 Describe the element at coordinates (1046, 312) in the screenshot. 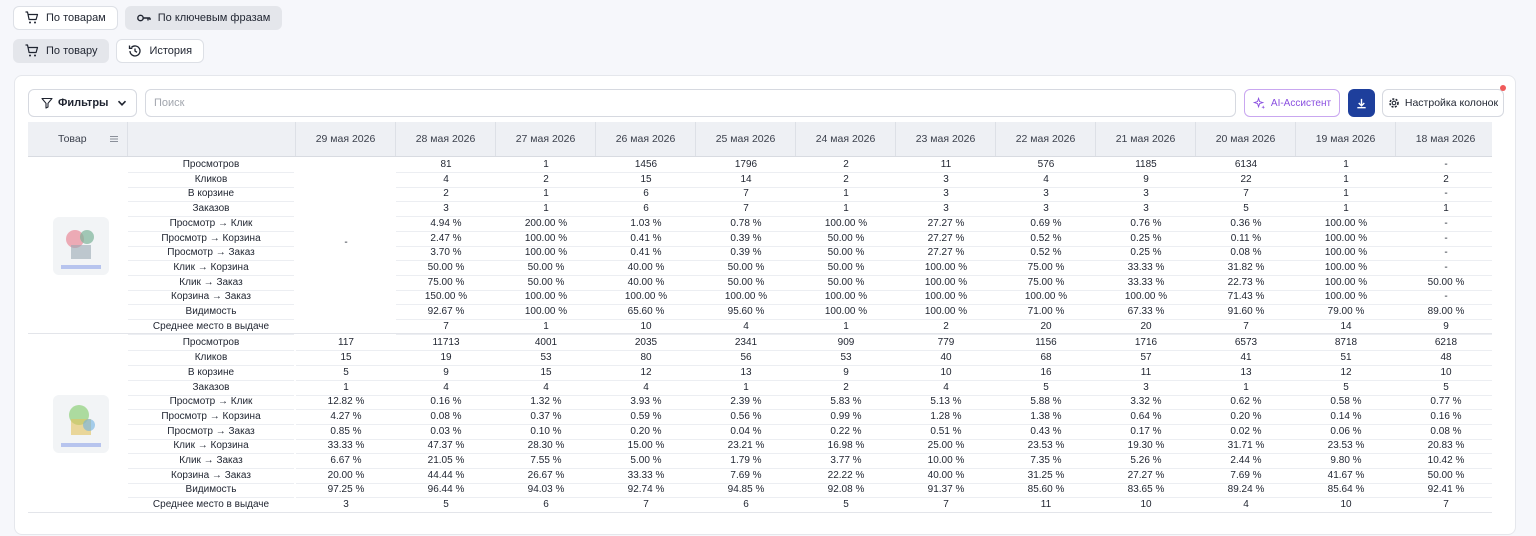

I see `value-cell: 71.00 %` at that location.